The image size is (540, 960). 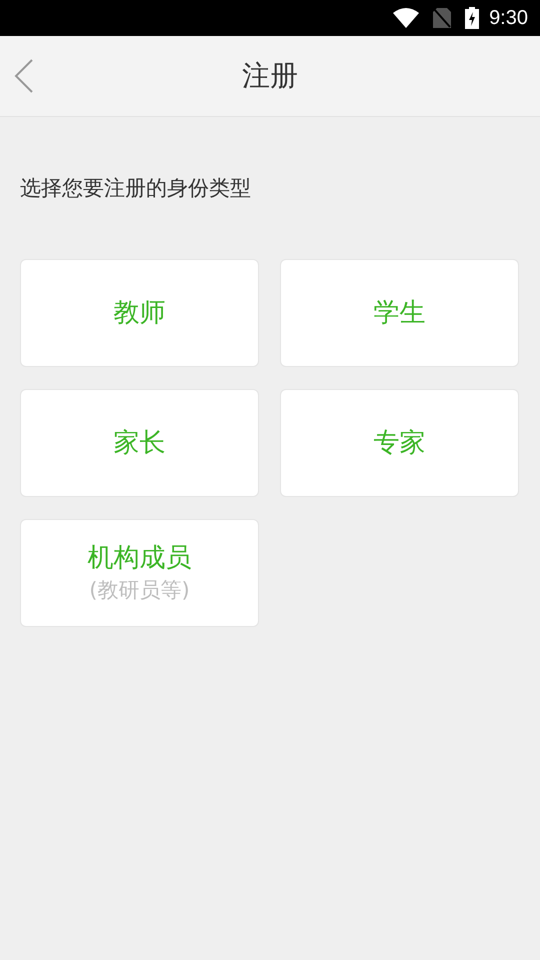 I want to click on role-option: 机构成员 (教研员等), so click(x=139, y=573).